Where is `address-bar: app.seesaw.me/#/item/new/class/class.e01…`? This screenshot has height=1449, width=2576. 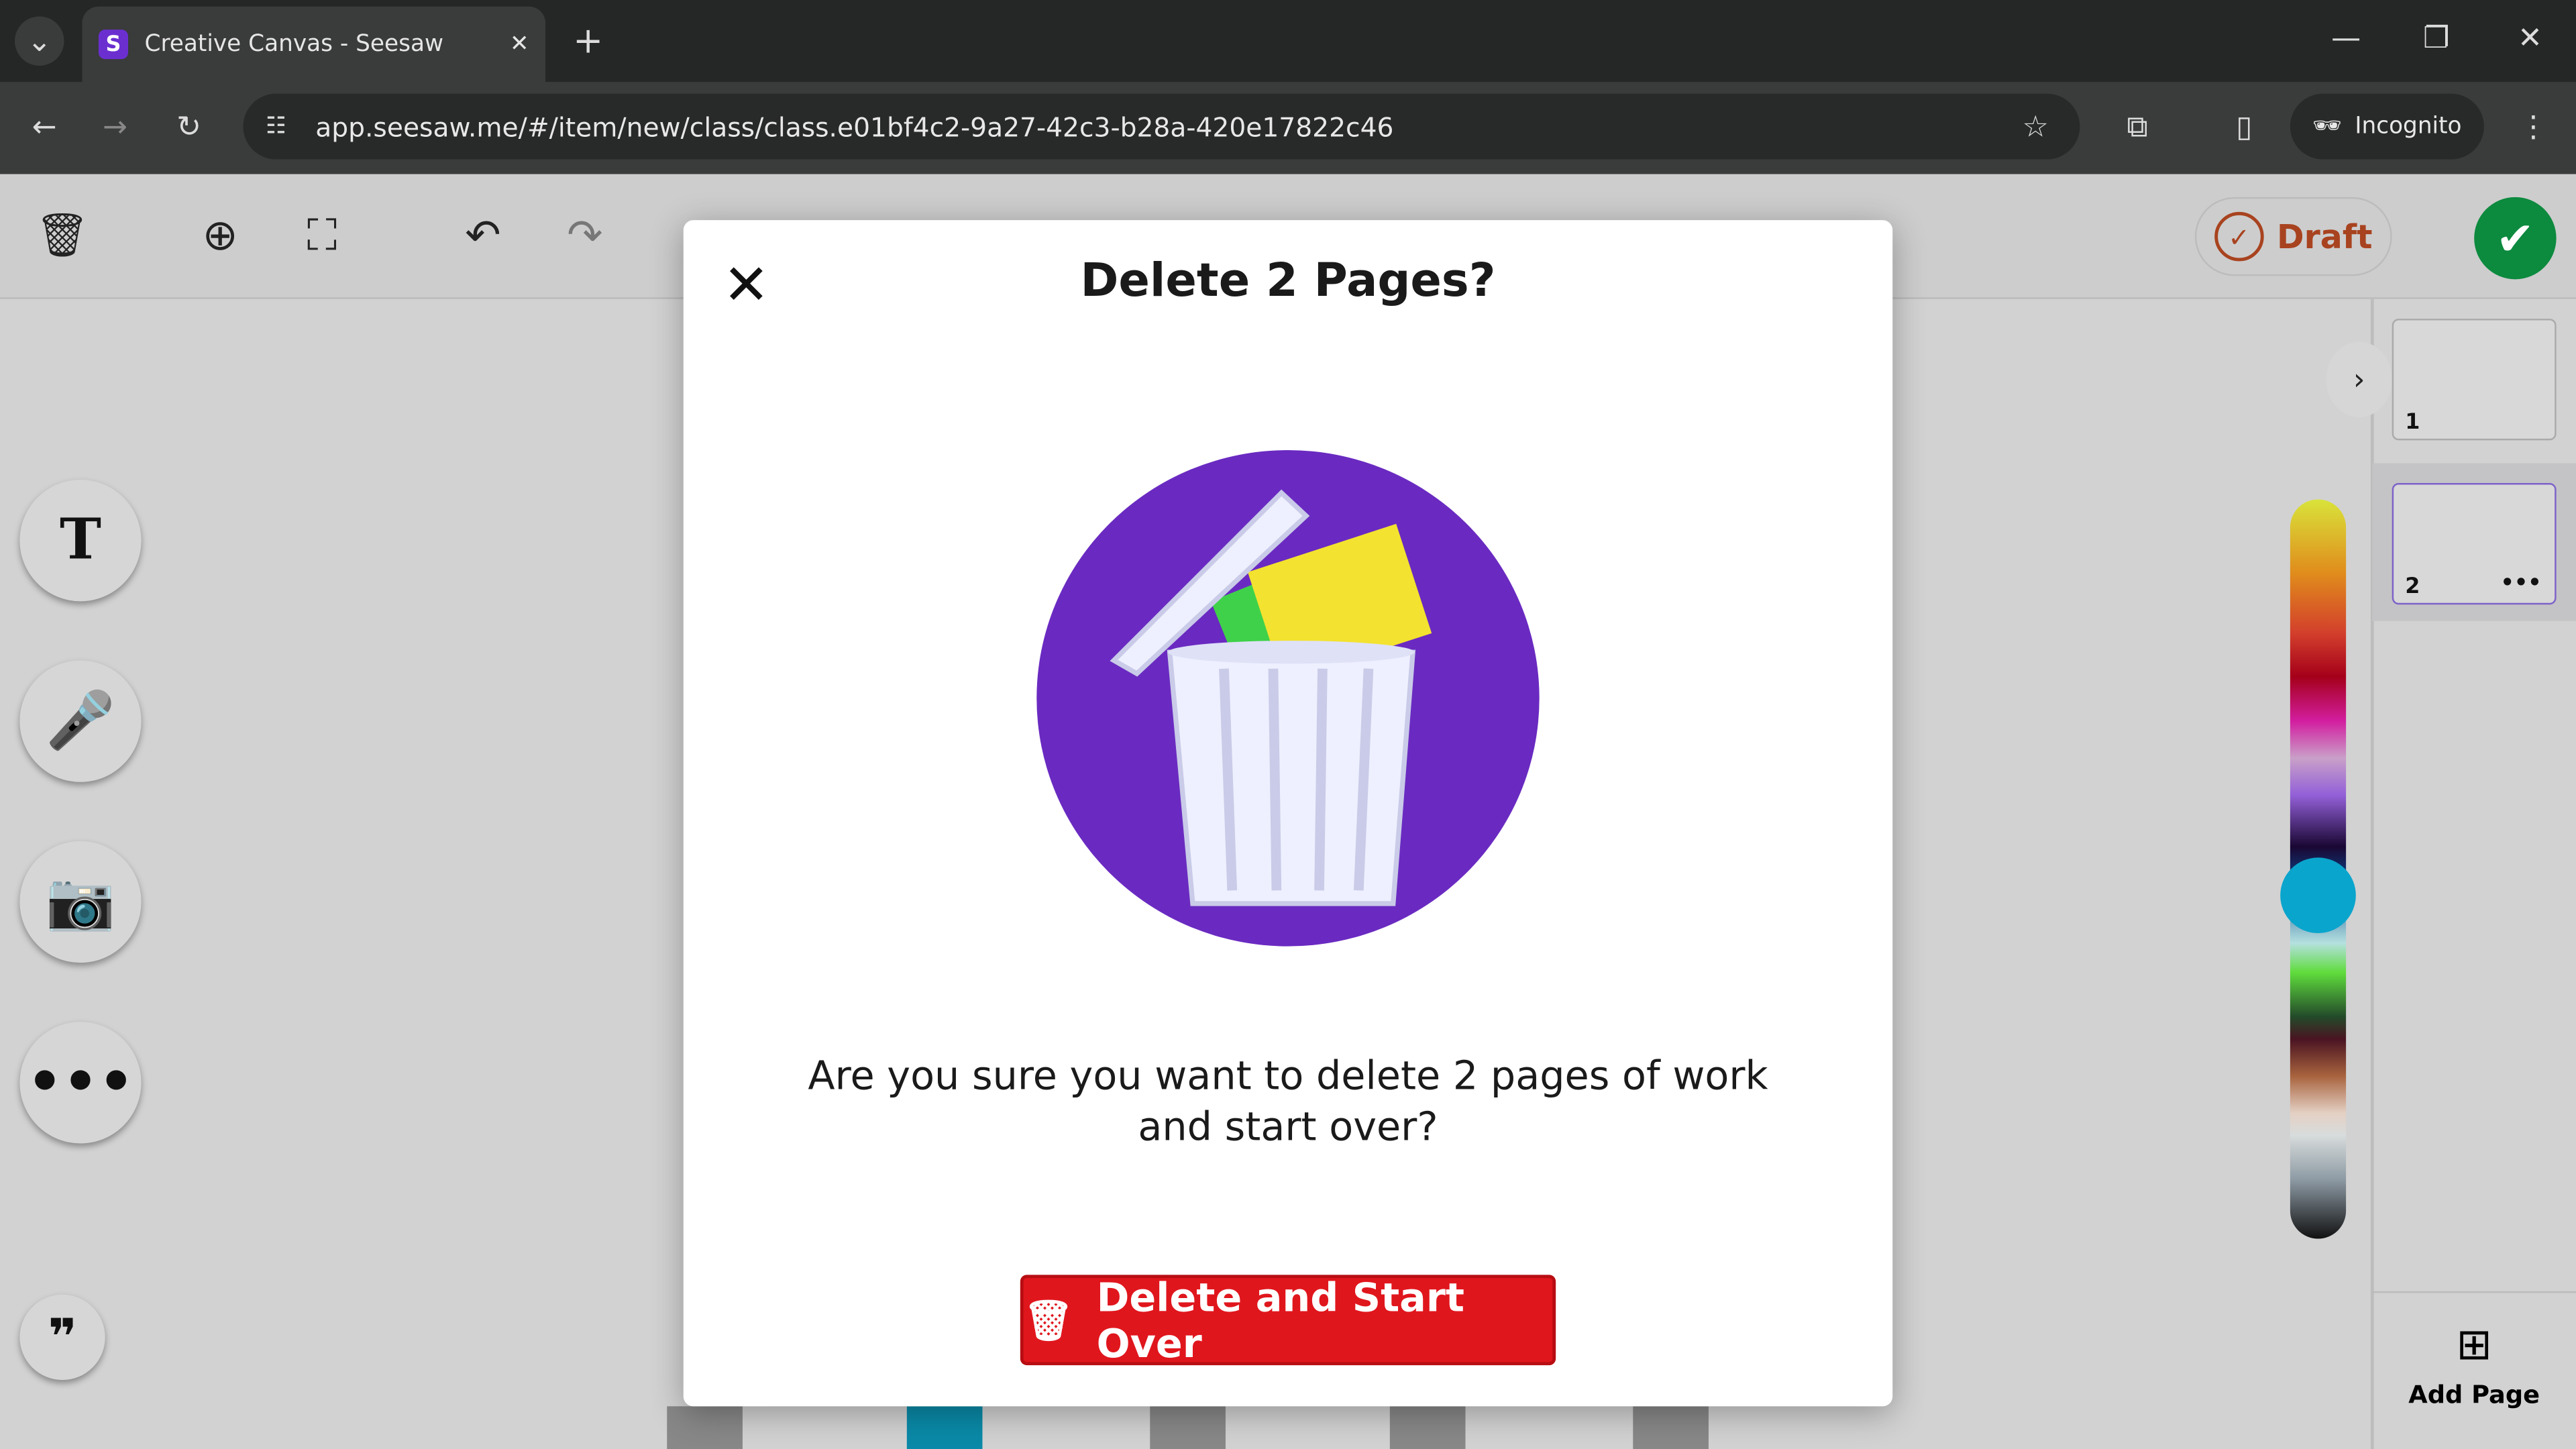
address-bar: app.seesaw.me/#/item/new/class/class.e01… is located at coordinates (1161, 126).